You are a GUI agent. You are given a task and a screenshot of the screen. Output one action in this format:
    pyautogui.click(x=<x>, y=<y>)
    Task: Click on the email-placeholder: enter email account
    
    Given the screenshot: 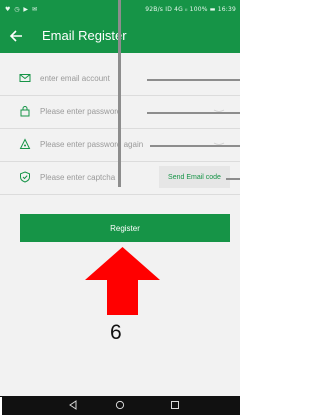 What is the action you would take?
    pyautogui.click(x=75, y=78)
    